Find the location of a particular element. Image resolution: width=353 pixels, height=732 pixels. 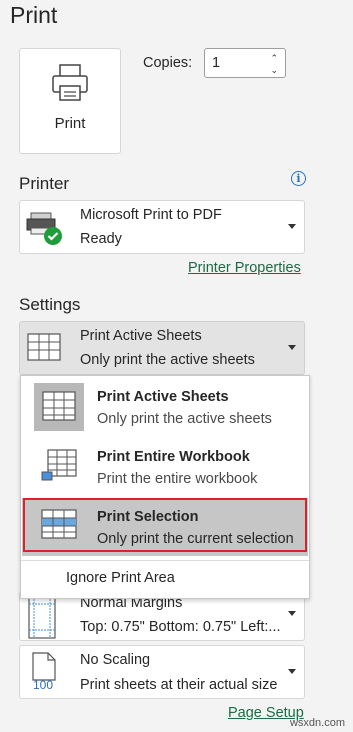

workbook-icon is located at coordinates (59, 468).